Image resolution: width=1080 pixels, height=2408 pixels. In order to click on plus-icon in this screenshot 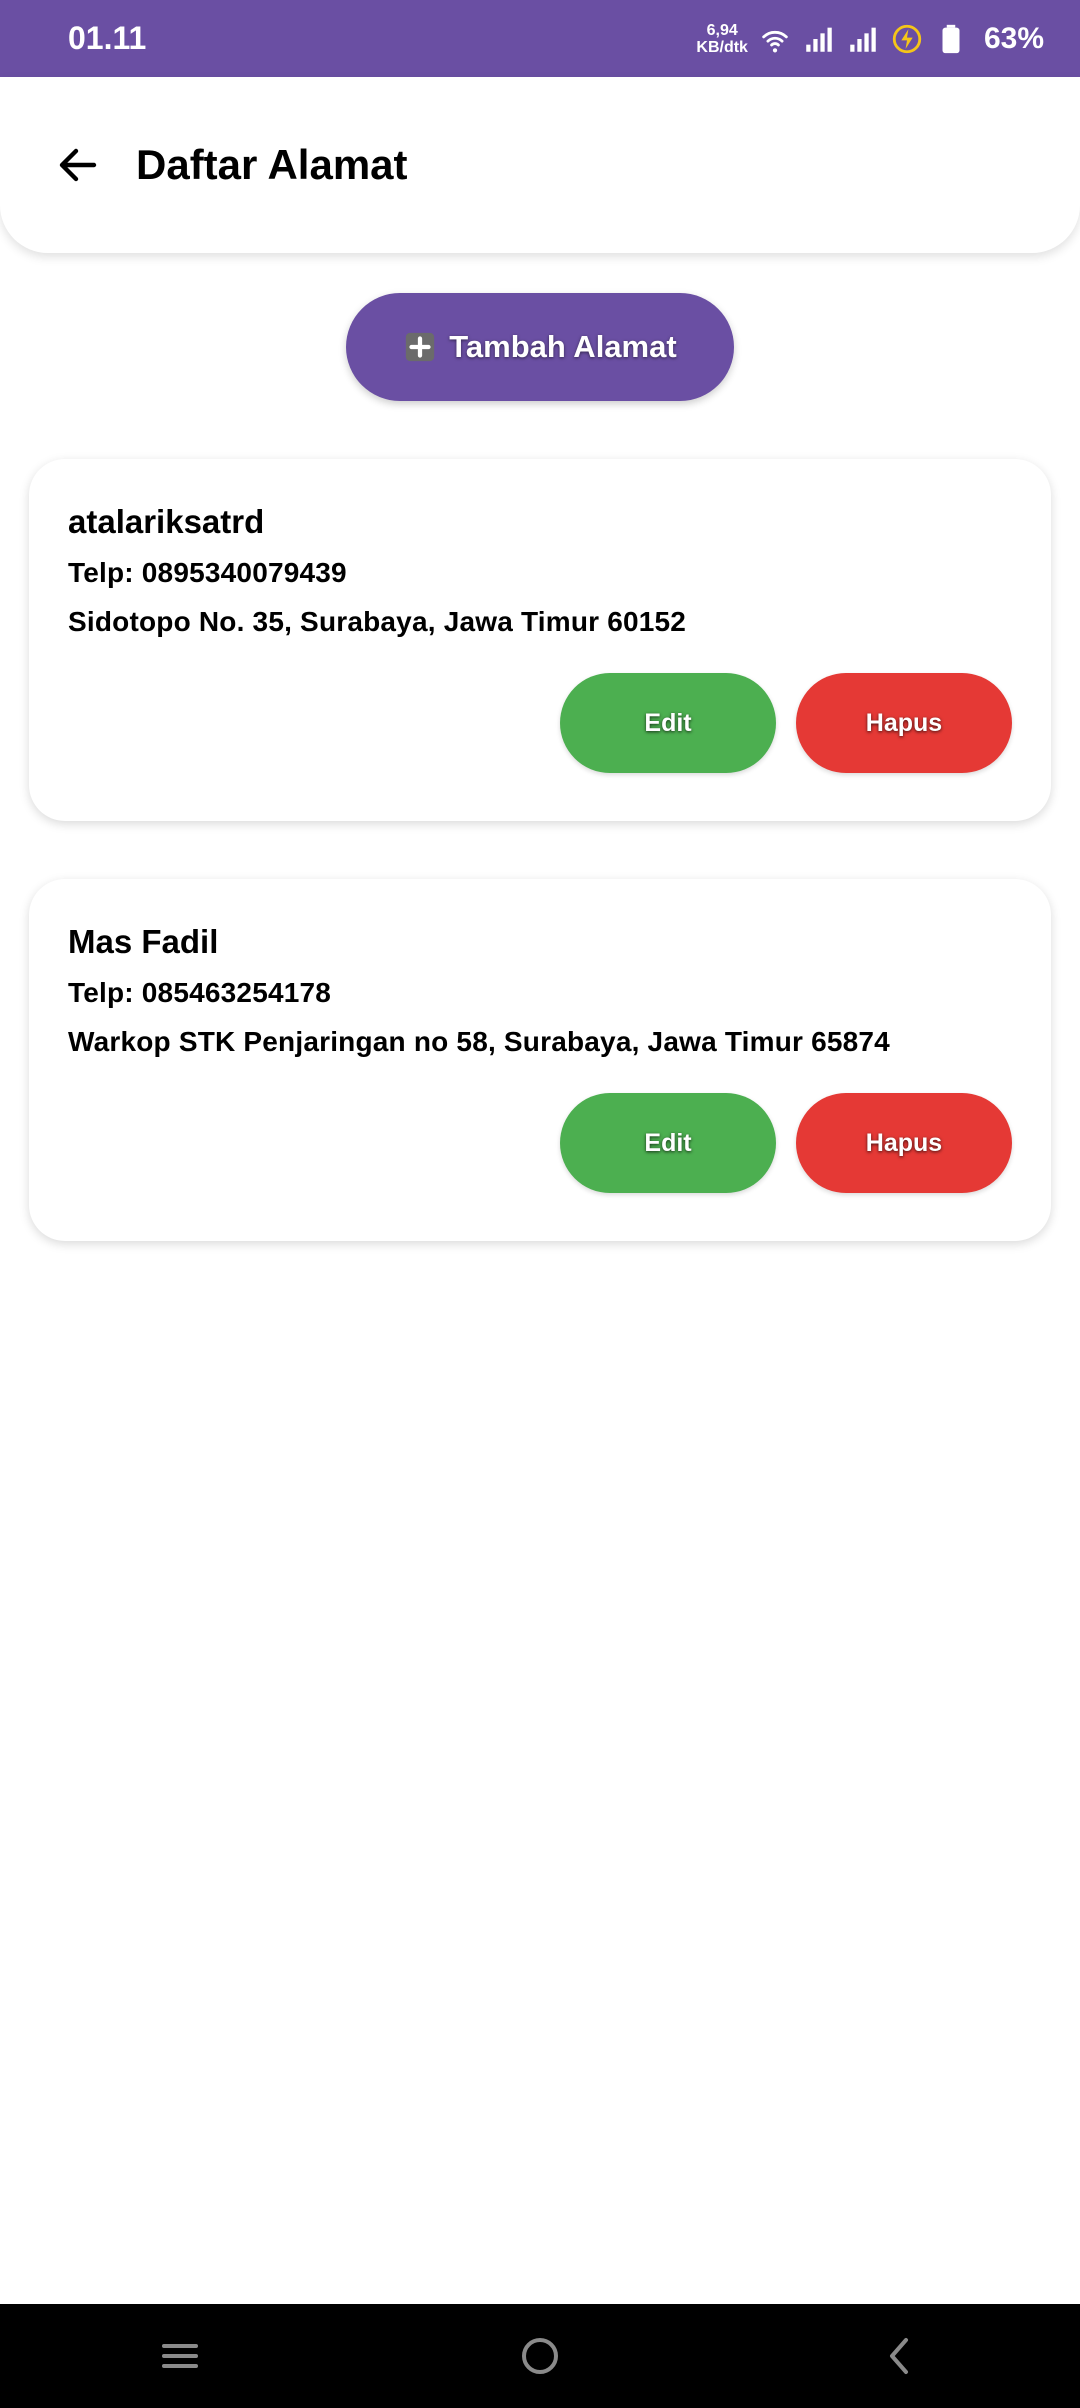, I will do `click(420, 347)`.